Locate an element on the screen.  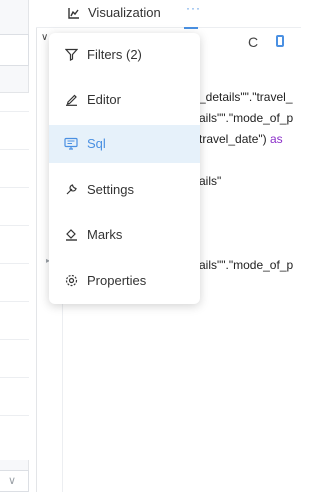
menu-item-label: Editor is located at coordinates (104, 99).